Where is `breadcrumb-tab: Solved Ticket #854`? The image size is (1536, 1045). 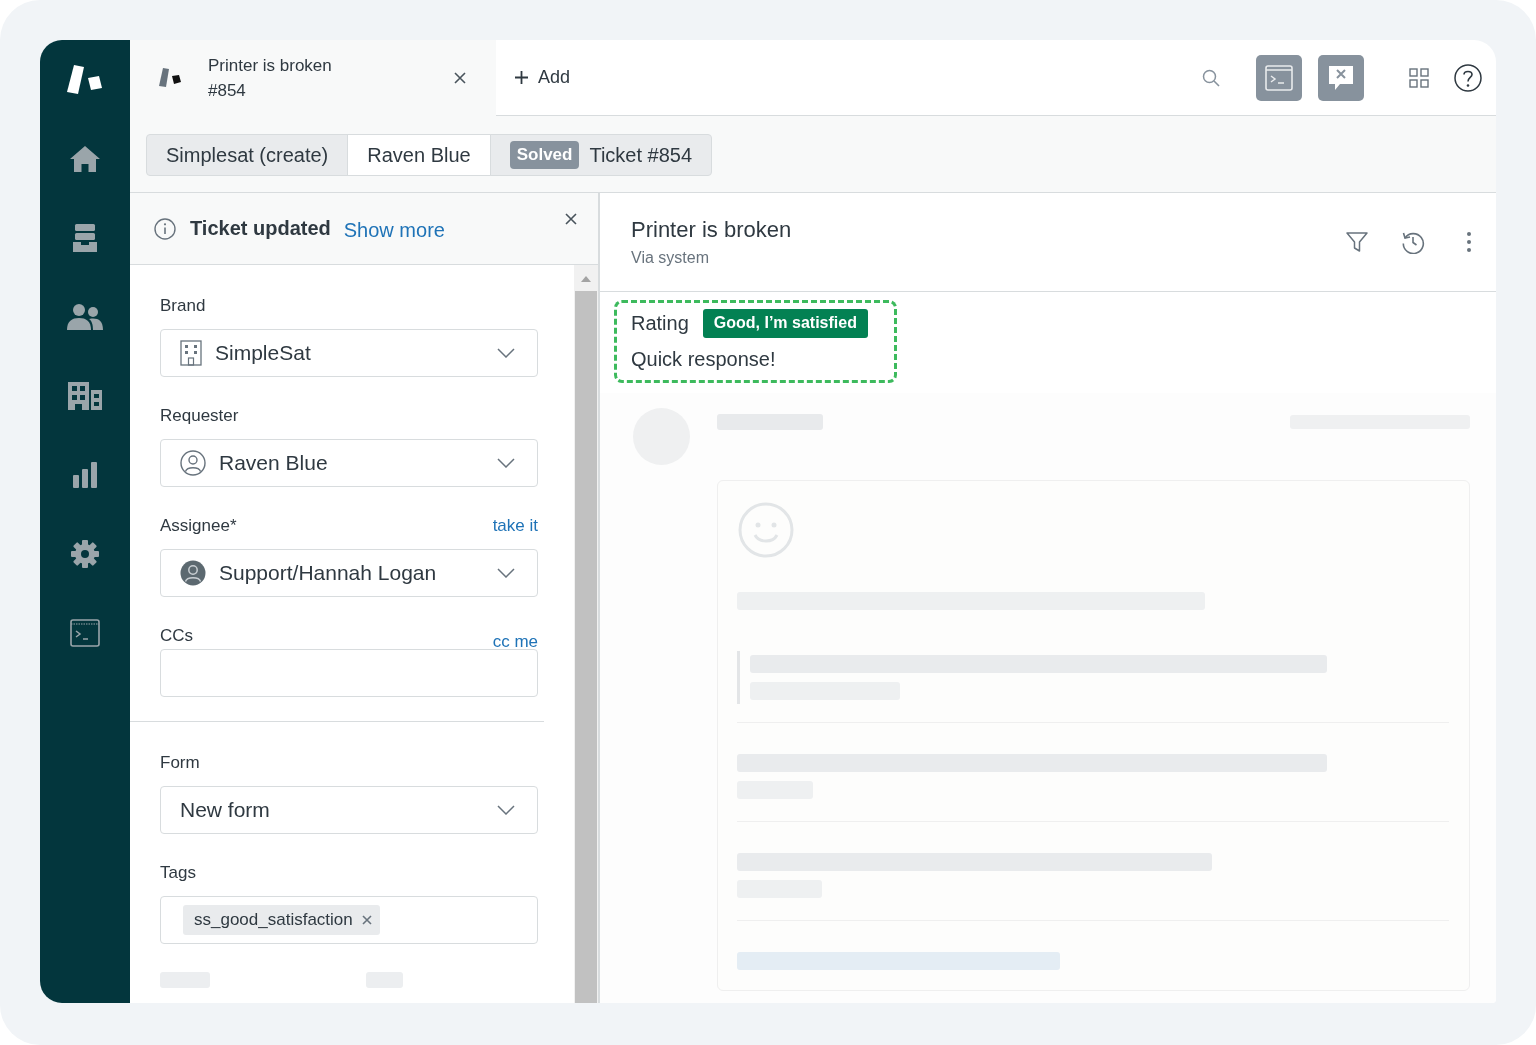
breadcrumb-tab: Solved Ticket #854 is located at coordinates (601, 155).